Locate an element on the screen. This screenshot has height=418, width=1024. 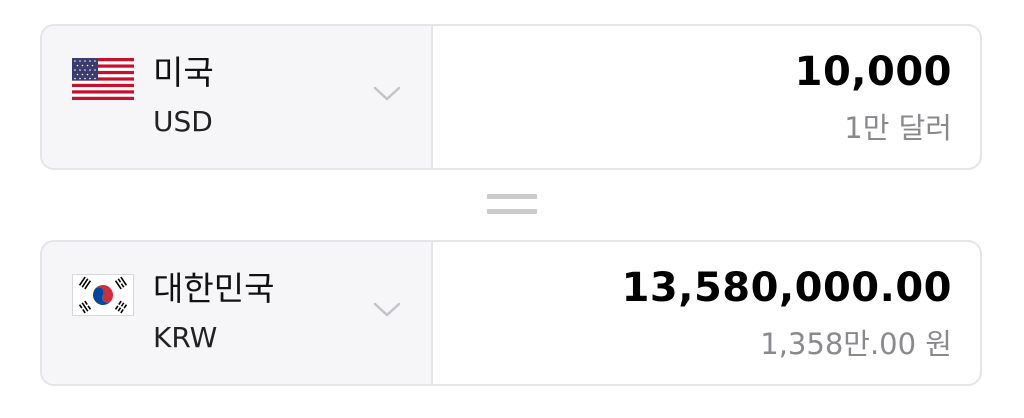
target-currency-selector: 대한민국 KRW is located at coordinates (237, 313).